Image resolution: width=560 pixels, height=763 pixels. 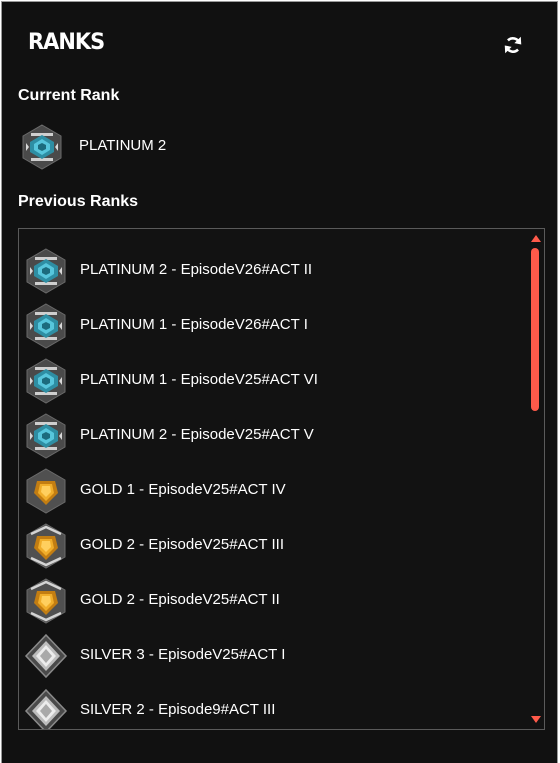 I want to click on previous-ranks-heading: Previous Ranks, so click(x=78, y=201).